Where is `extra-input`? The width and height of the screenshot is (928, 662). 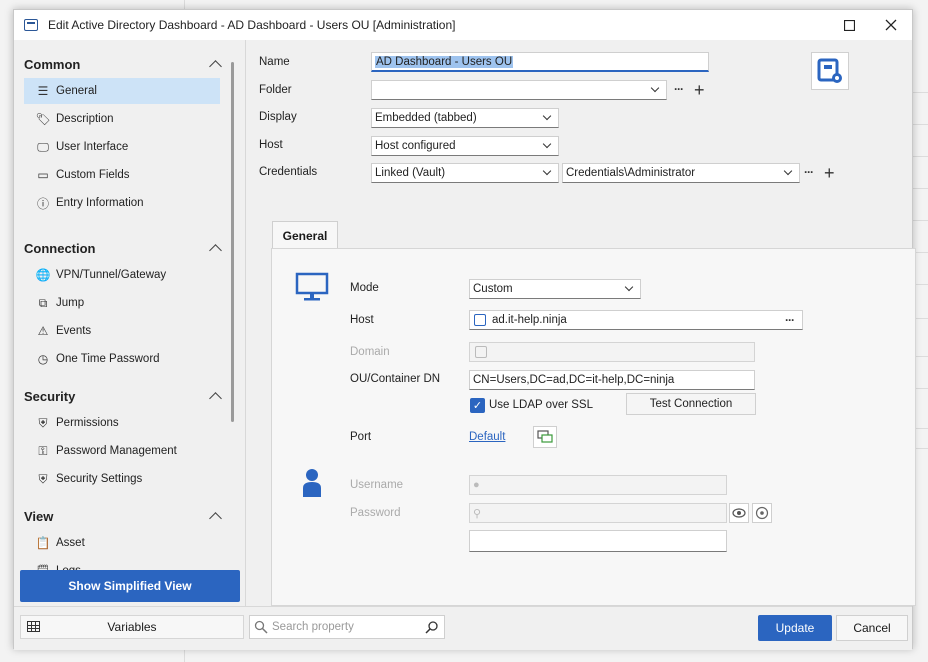
extra-input is located at coordinates (598, 541).